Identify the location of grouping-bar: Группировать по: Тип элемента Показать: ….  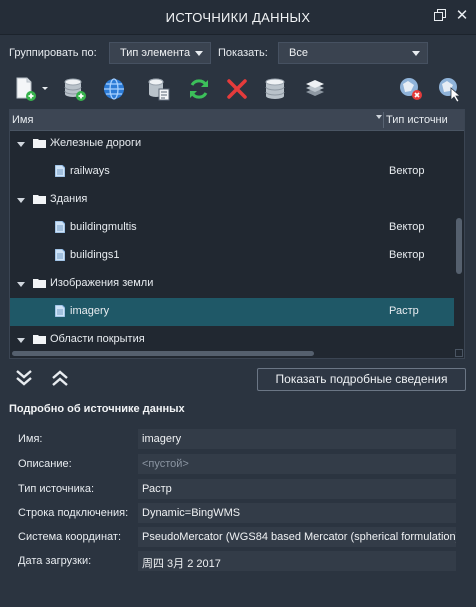
(238, 53).